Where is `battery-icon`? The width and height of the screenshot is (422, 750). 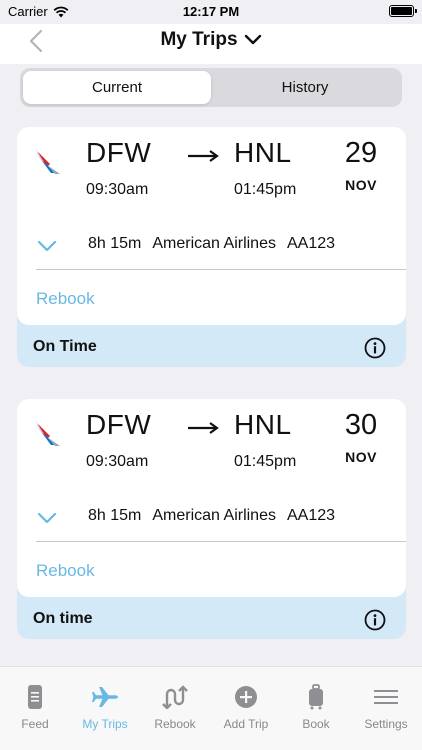
battery-icon is located at coordinates (403, 11).